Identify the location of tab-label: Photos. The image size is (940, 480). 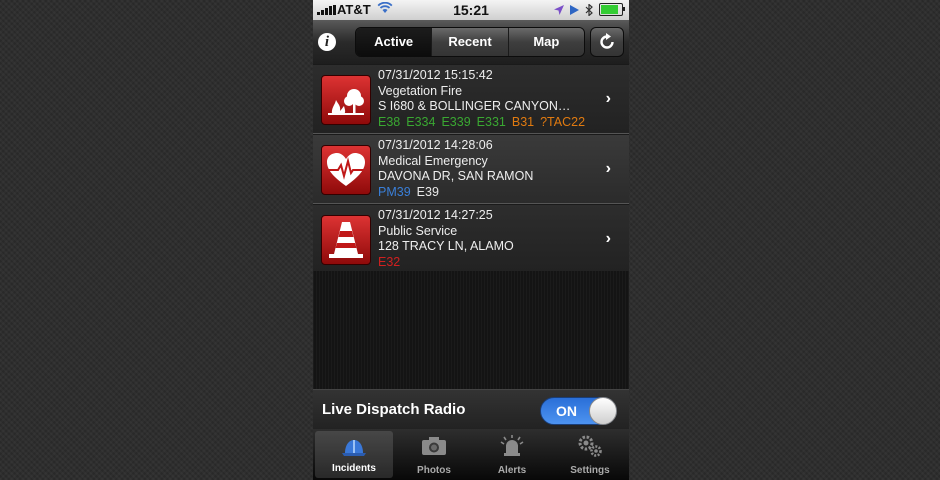
(434, 470).